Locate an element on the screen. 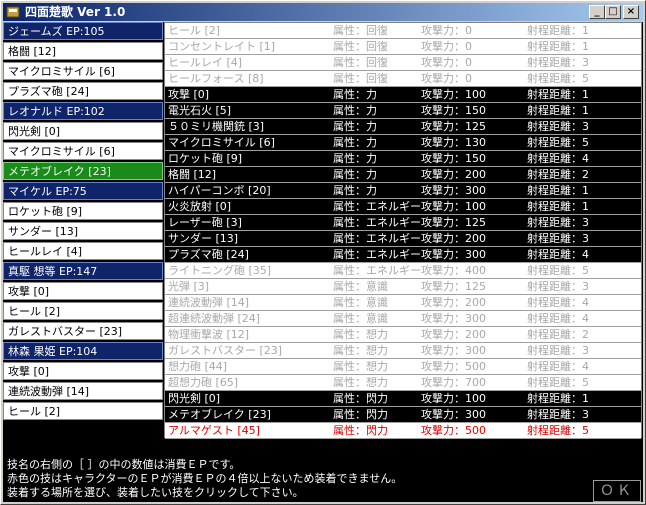  skill-name: ガレストバスター [23] is located at coordinates (225, 350).